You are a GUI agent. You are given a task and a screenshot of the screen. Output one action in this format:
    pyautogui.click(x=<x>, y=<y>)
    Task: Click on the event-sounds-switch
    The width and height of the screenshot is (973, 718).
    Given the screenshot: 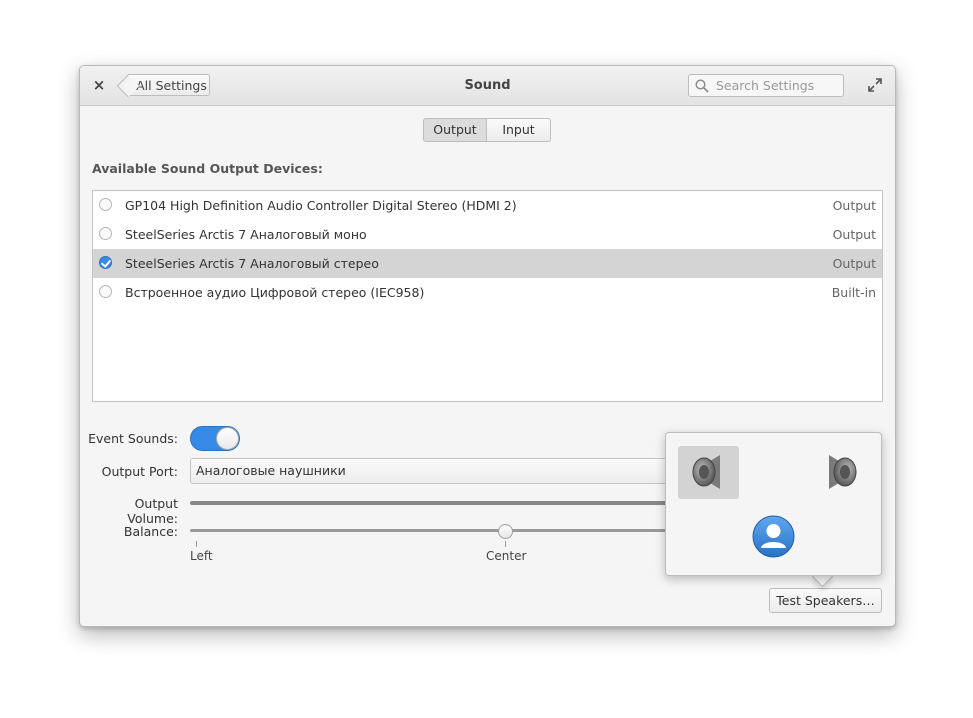 What is the action you would take?
    pyautogui.click(x=215, y=438)
    